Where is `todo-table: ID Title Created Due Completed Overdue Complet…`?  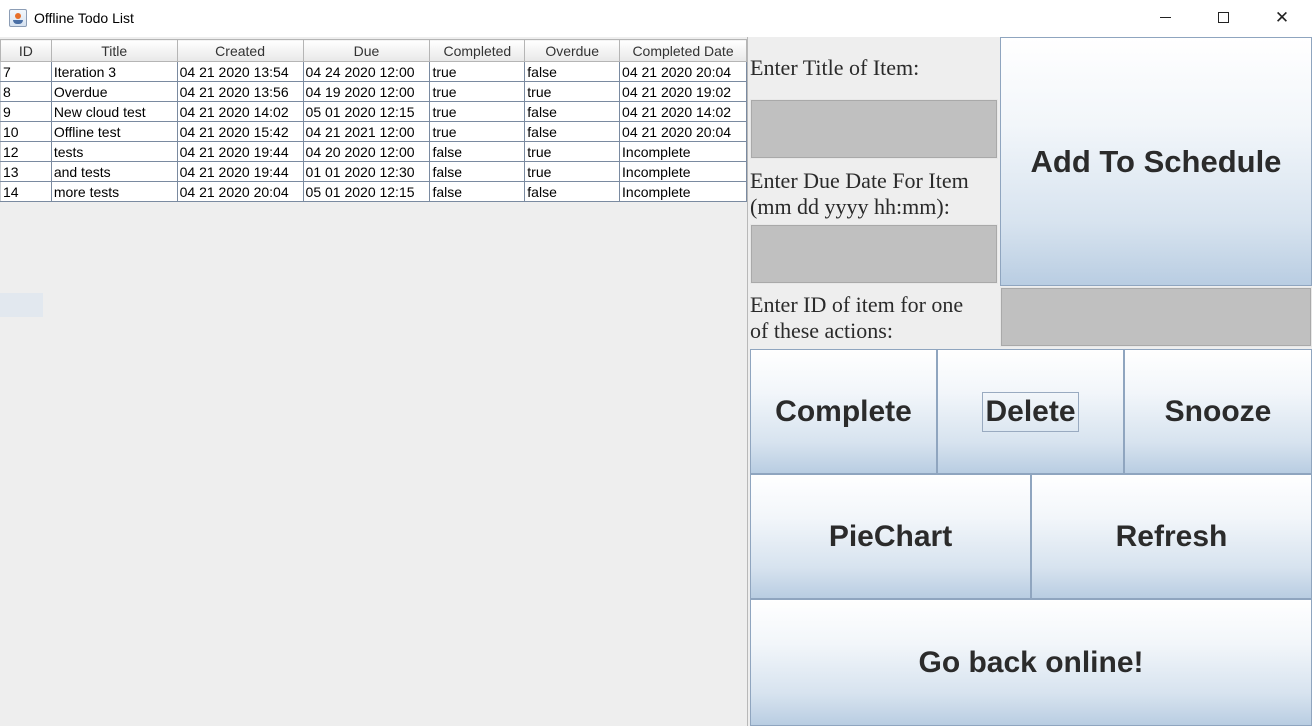
todo-table: ID Title Created Due Completed Overdue Complet… is located at coordinates (373, 120).